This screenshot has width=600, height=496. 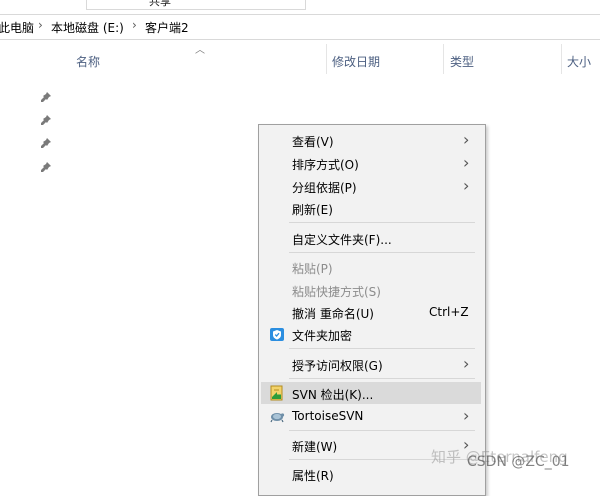 I want to click on sort-ascending-icon: ︿, so click(x=200, y=50).